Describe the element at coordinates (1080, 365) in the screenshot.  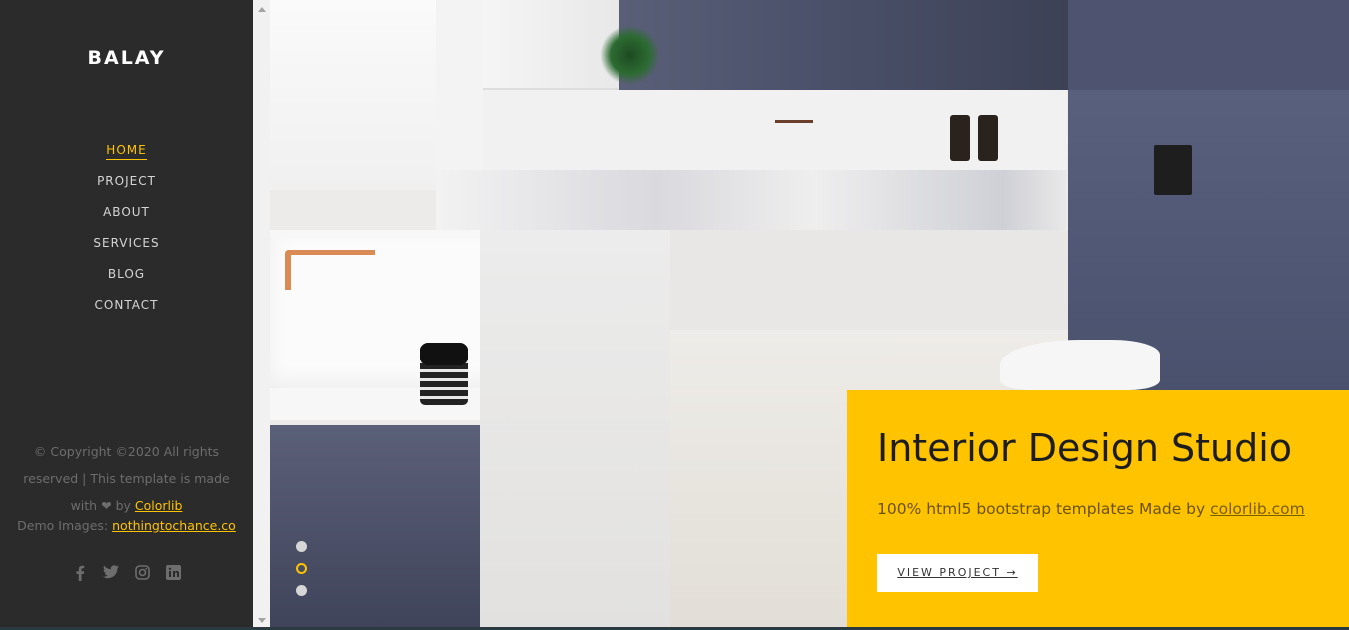
I see `hero-image-toilet` at that location.